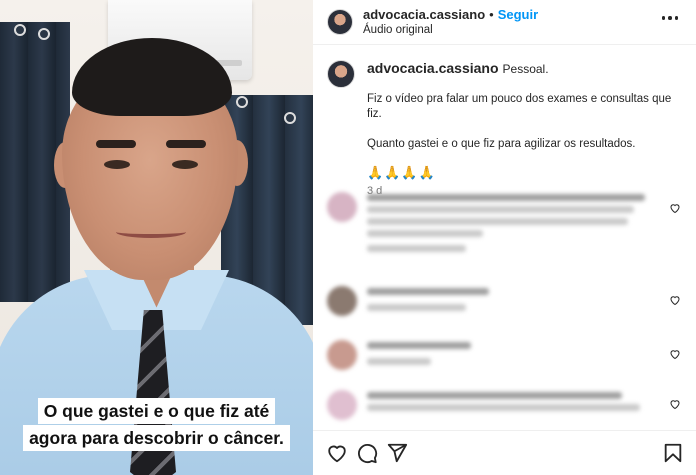 Image resolution: width=696 pixels, height=475 pixels. I want to click on heart-icon, so click(337, 453).